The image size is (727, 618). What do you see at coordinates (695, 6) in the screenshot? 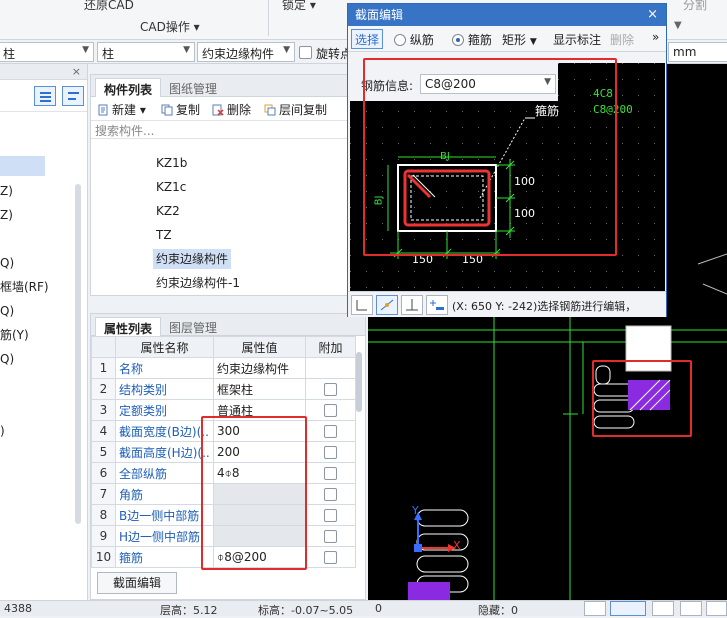
I see `split-button: 分割` at bounding box center [695, 6].